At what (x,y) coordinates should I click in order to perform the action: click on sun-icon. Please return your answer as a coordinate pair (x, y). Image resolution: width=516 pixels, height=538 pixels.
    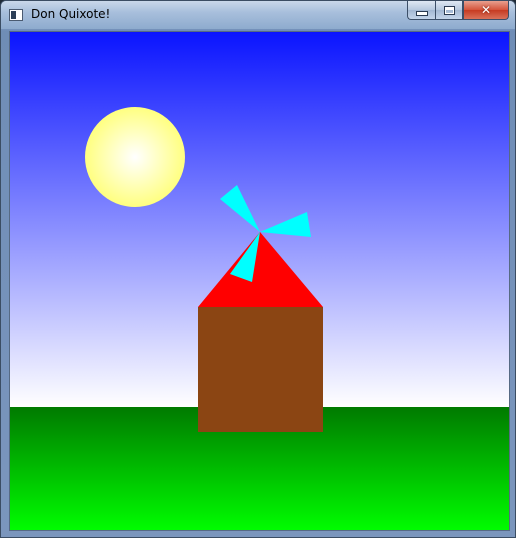
    Looking at the image, I should click on (135, 157).